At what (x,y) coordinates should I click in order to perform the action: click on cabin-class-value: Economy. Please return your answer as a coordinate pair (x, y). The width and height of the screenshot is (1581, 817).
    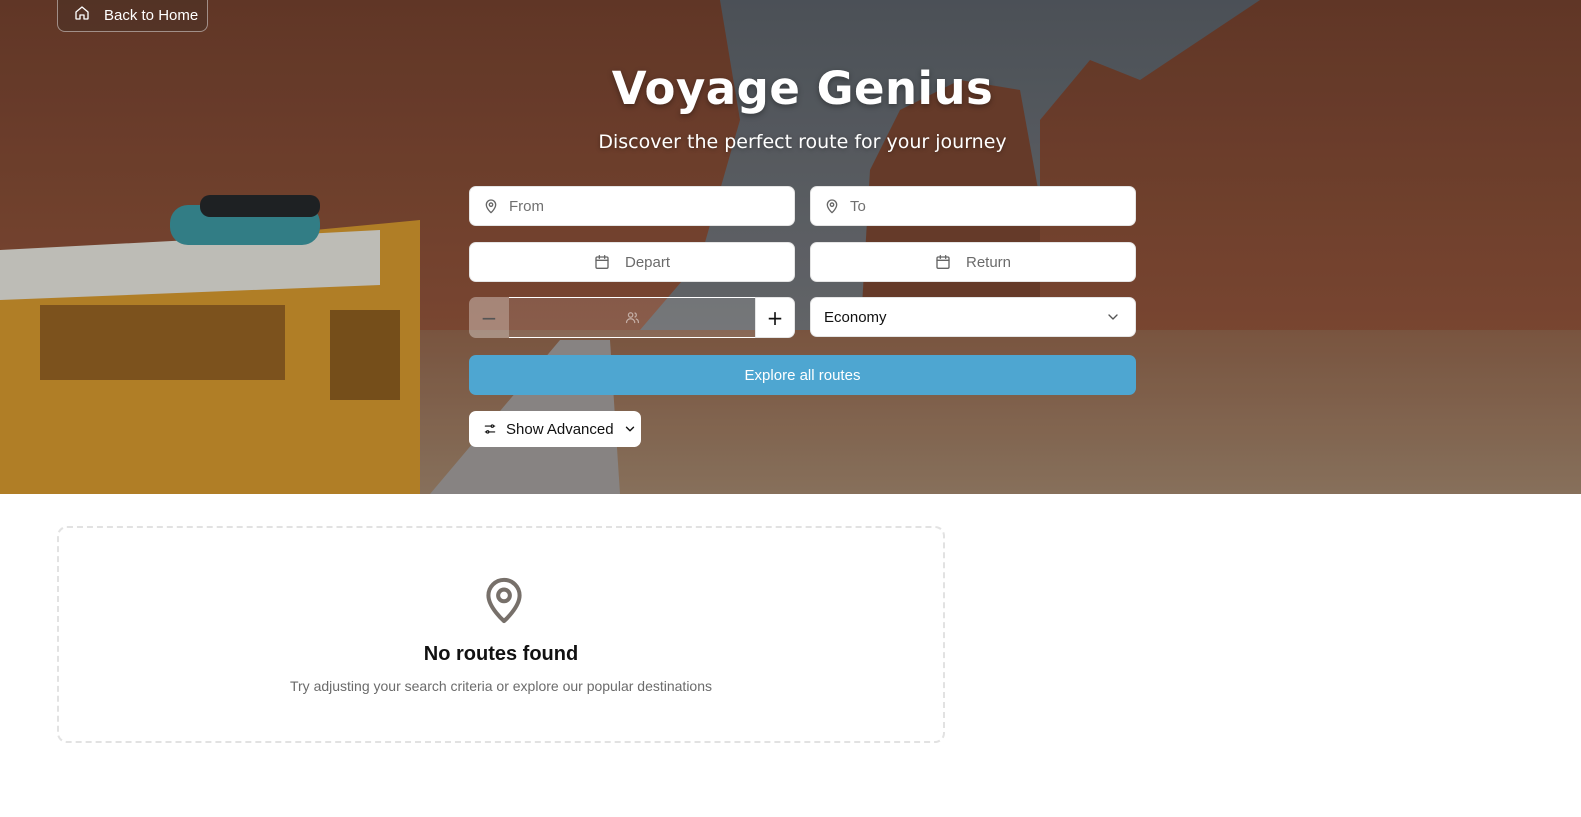
    Looking at the image, I should click on (855, 317).